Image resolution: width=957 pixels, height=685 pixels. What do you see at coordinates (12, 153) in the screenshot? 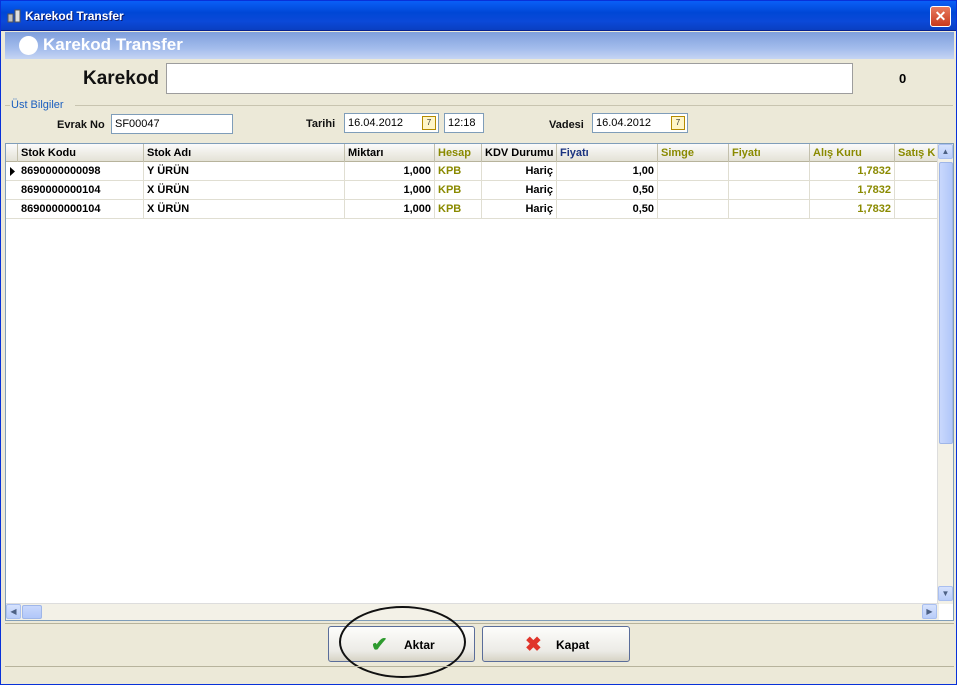
I see `row-indicator-header` at bounding box center [12, 153].